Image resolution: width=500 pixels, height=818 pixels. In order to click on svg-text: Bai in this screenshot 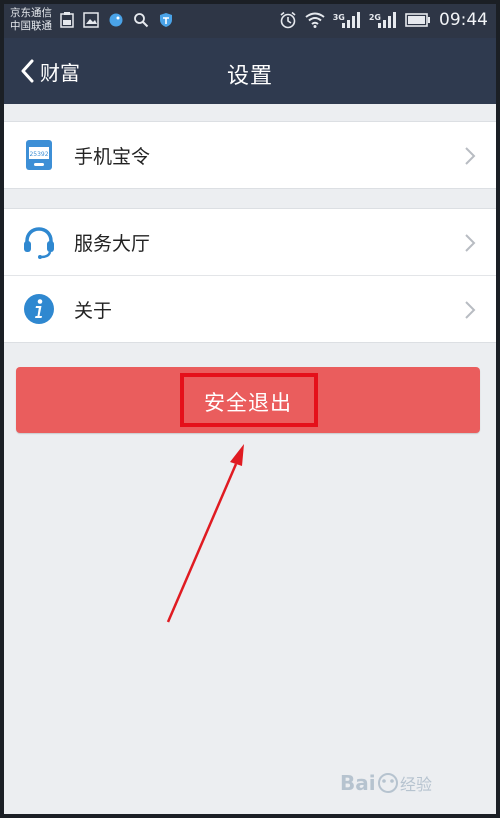, I will do `click(358, 783)`.